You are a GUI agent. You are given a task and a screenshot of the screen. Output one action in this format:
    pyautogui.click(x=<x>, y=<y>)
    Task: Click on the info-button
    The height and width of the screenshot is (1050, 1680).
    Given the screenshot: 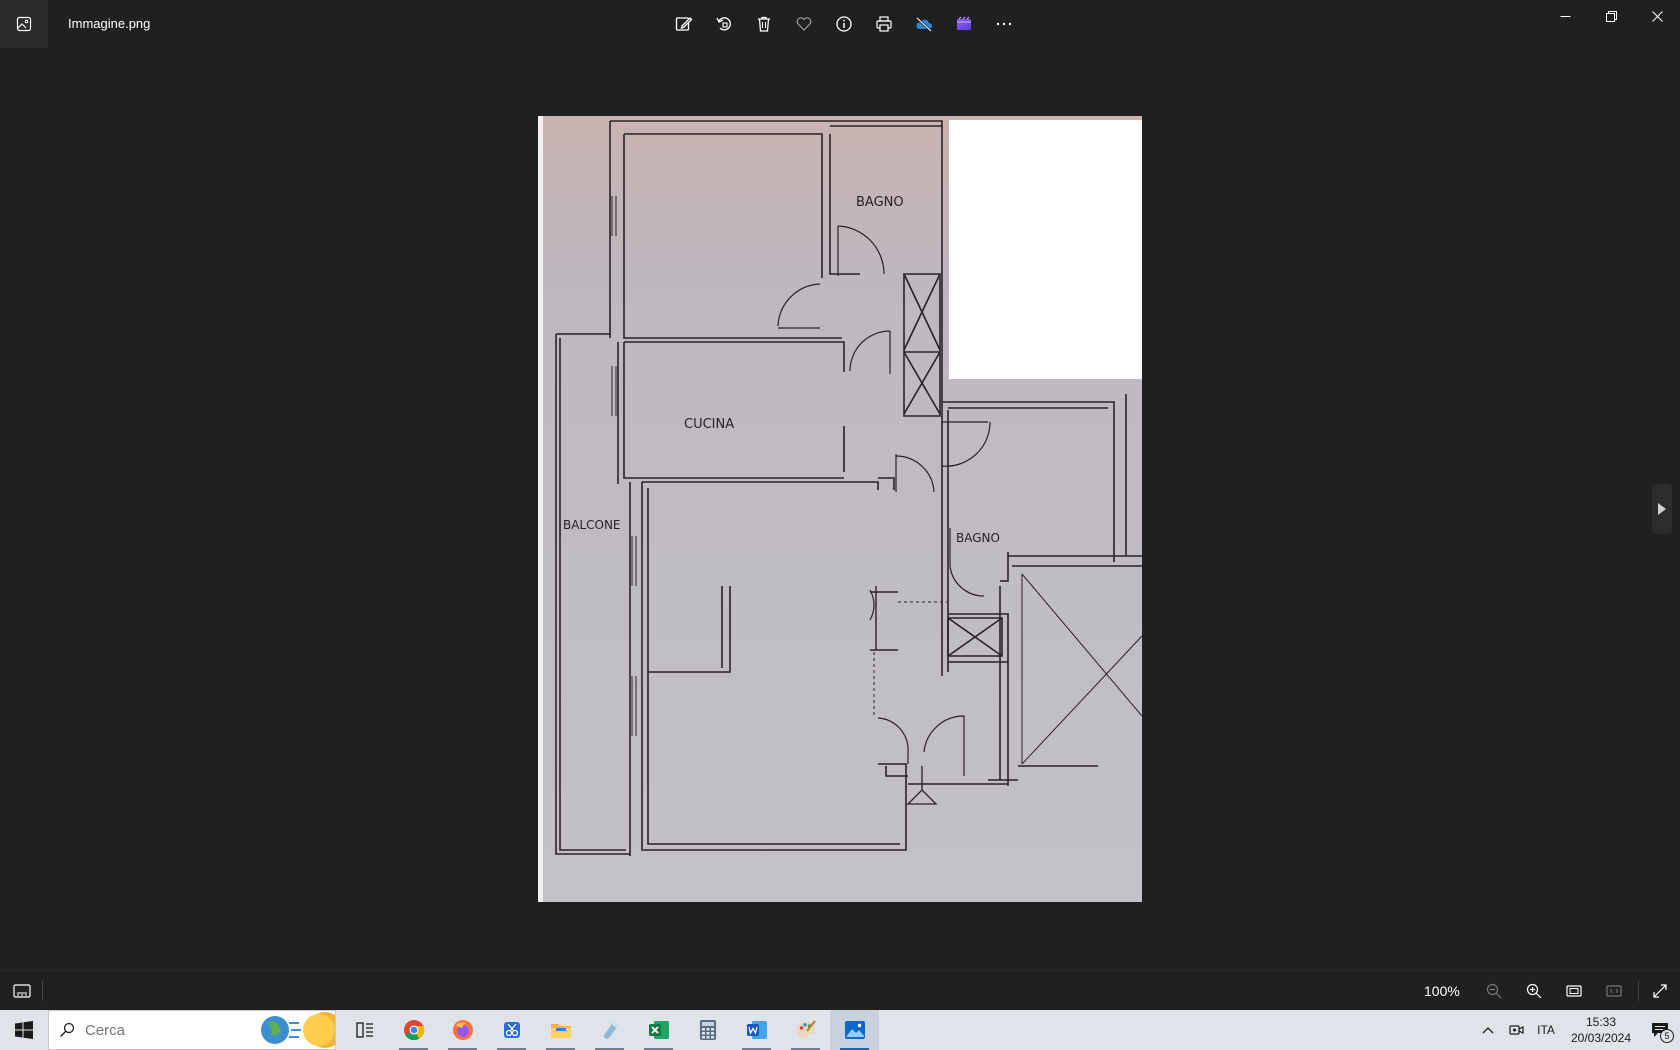 What is the action you would take?
    pyautogui.click(x=844, y=24)
    